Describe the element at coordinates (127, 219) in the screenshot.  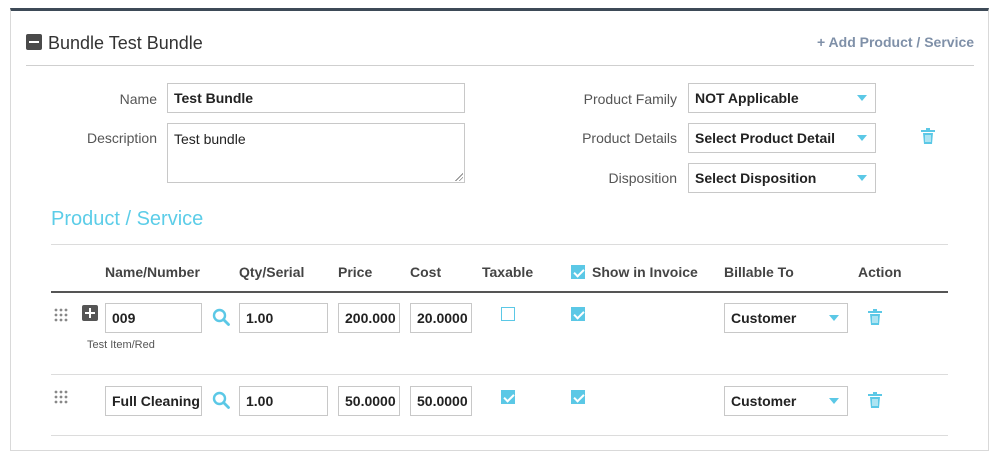
I see `section-title: Product / Service` at that location.